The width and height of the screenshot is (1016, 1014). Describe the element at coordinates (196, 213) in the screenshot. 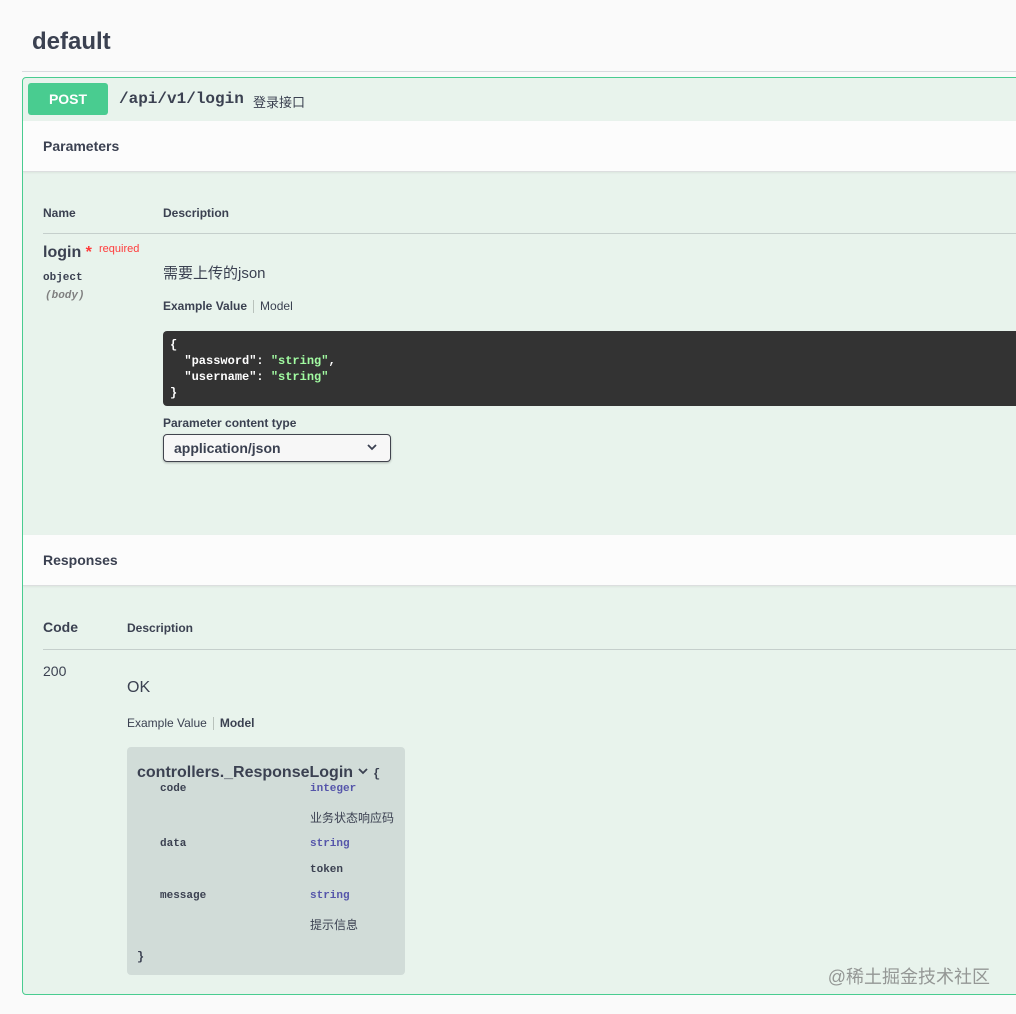

I see `param-col-description: Description` at that location.